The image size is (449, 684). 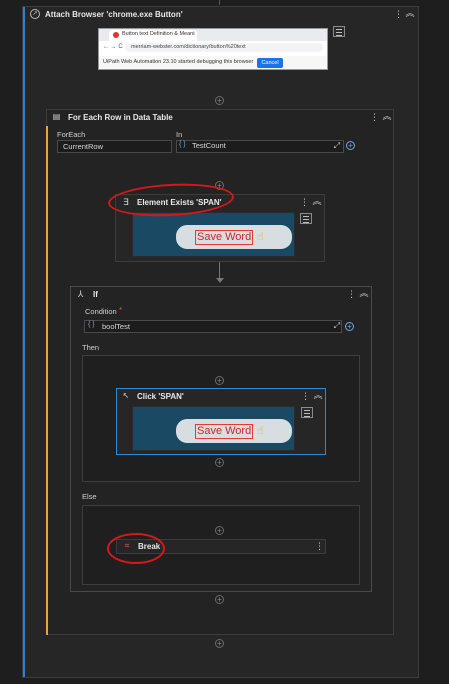 I want to click on element-exists-target-menu-button, so click(x=306, y=218).